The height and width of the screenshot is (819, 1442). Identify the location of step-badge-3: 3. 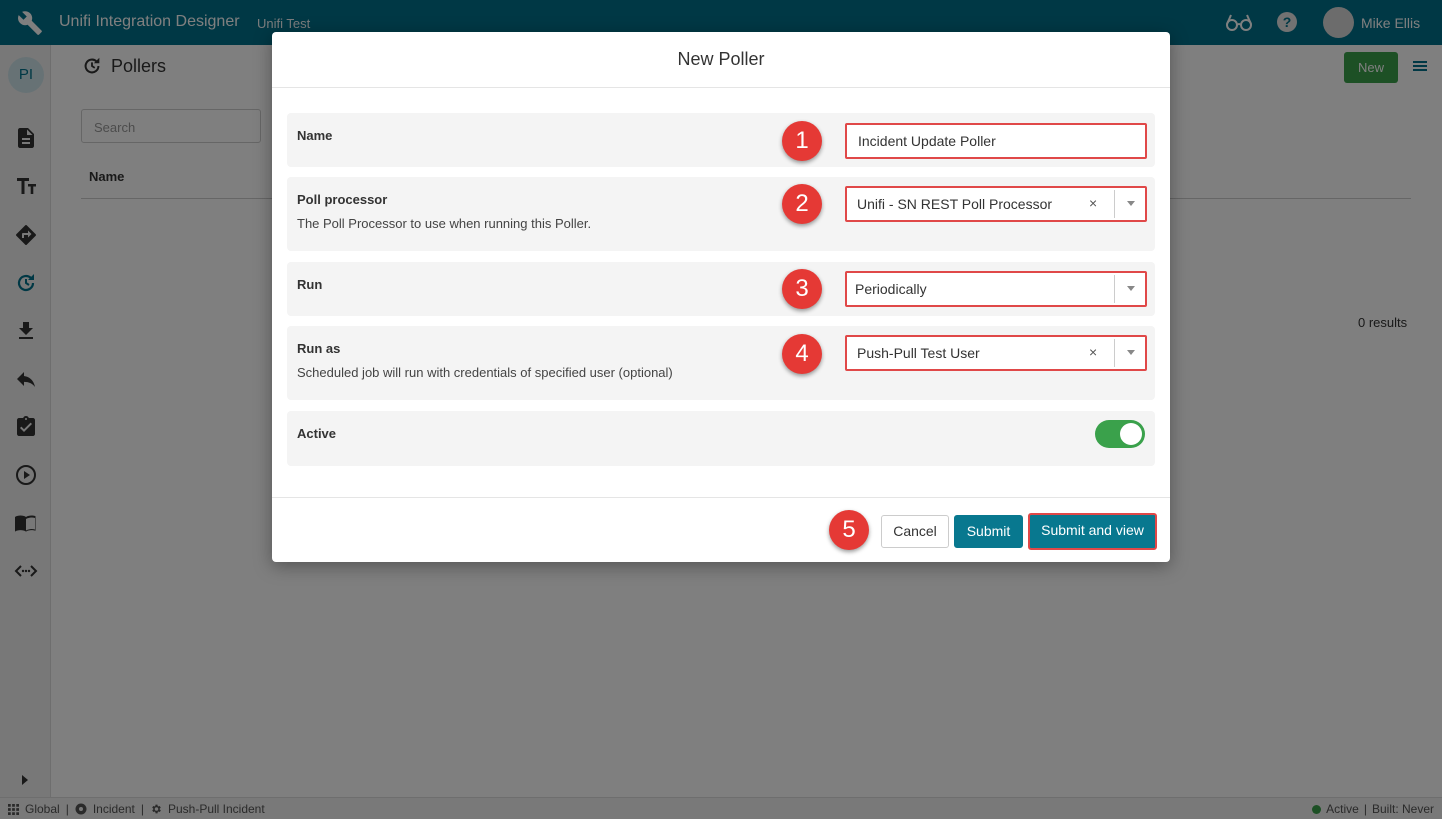
(802, 289).